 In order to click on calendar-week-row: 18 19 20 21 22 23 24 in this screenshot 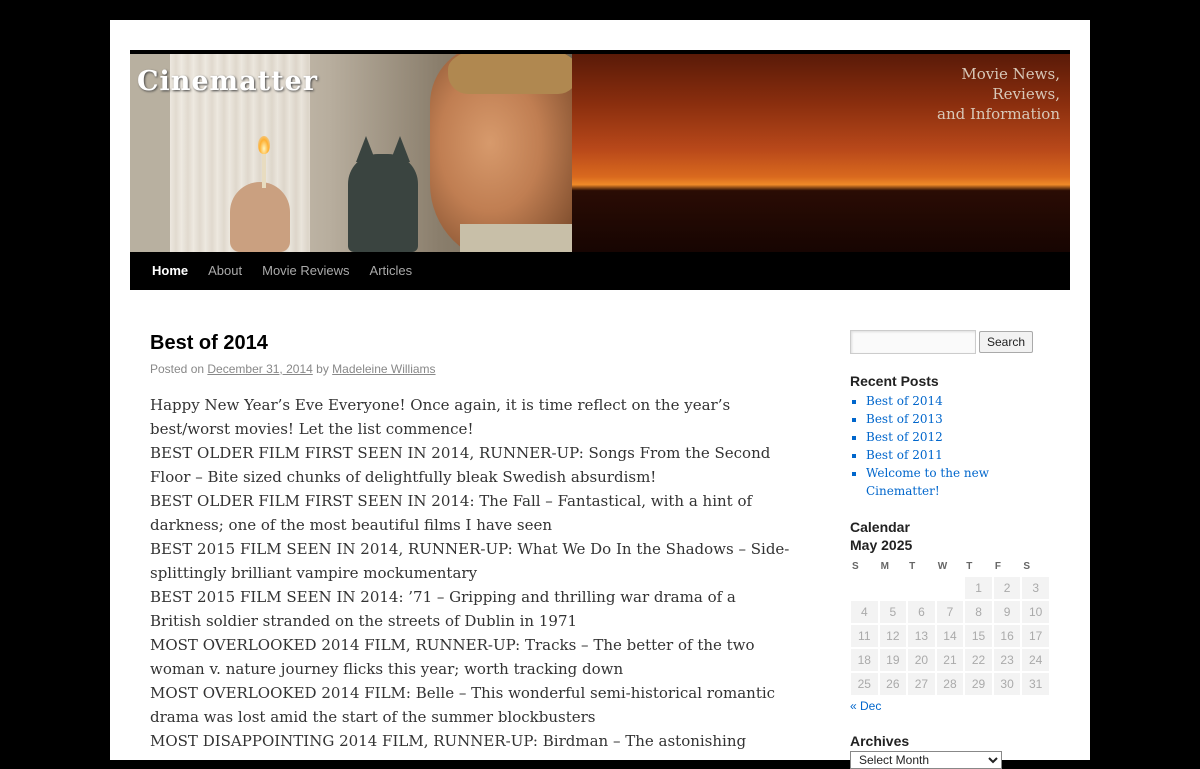, I will do `click(950, 660)`.